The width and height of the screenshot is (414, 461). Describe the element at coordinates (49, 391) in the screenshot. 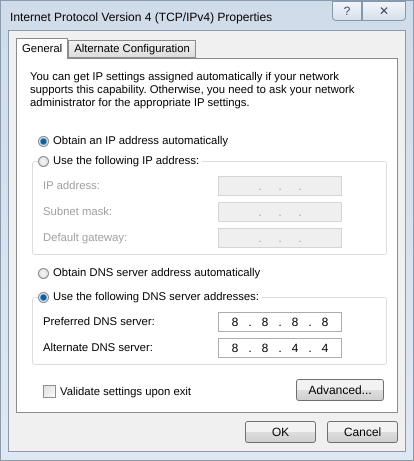

I see `checkbox` at that location.